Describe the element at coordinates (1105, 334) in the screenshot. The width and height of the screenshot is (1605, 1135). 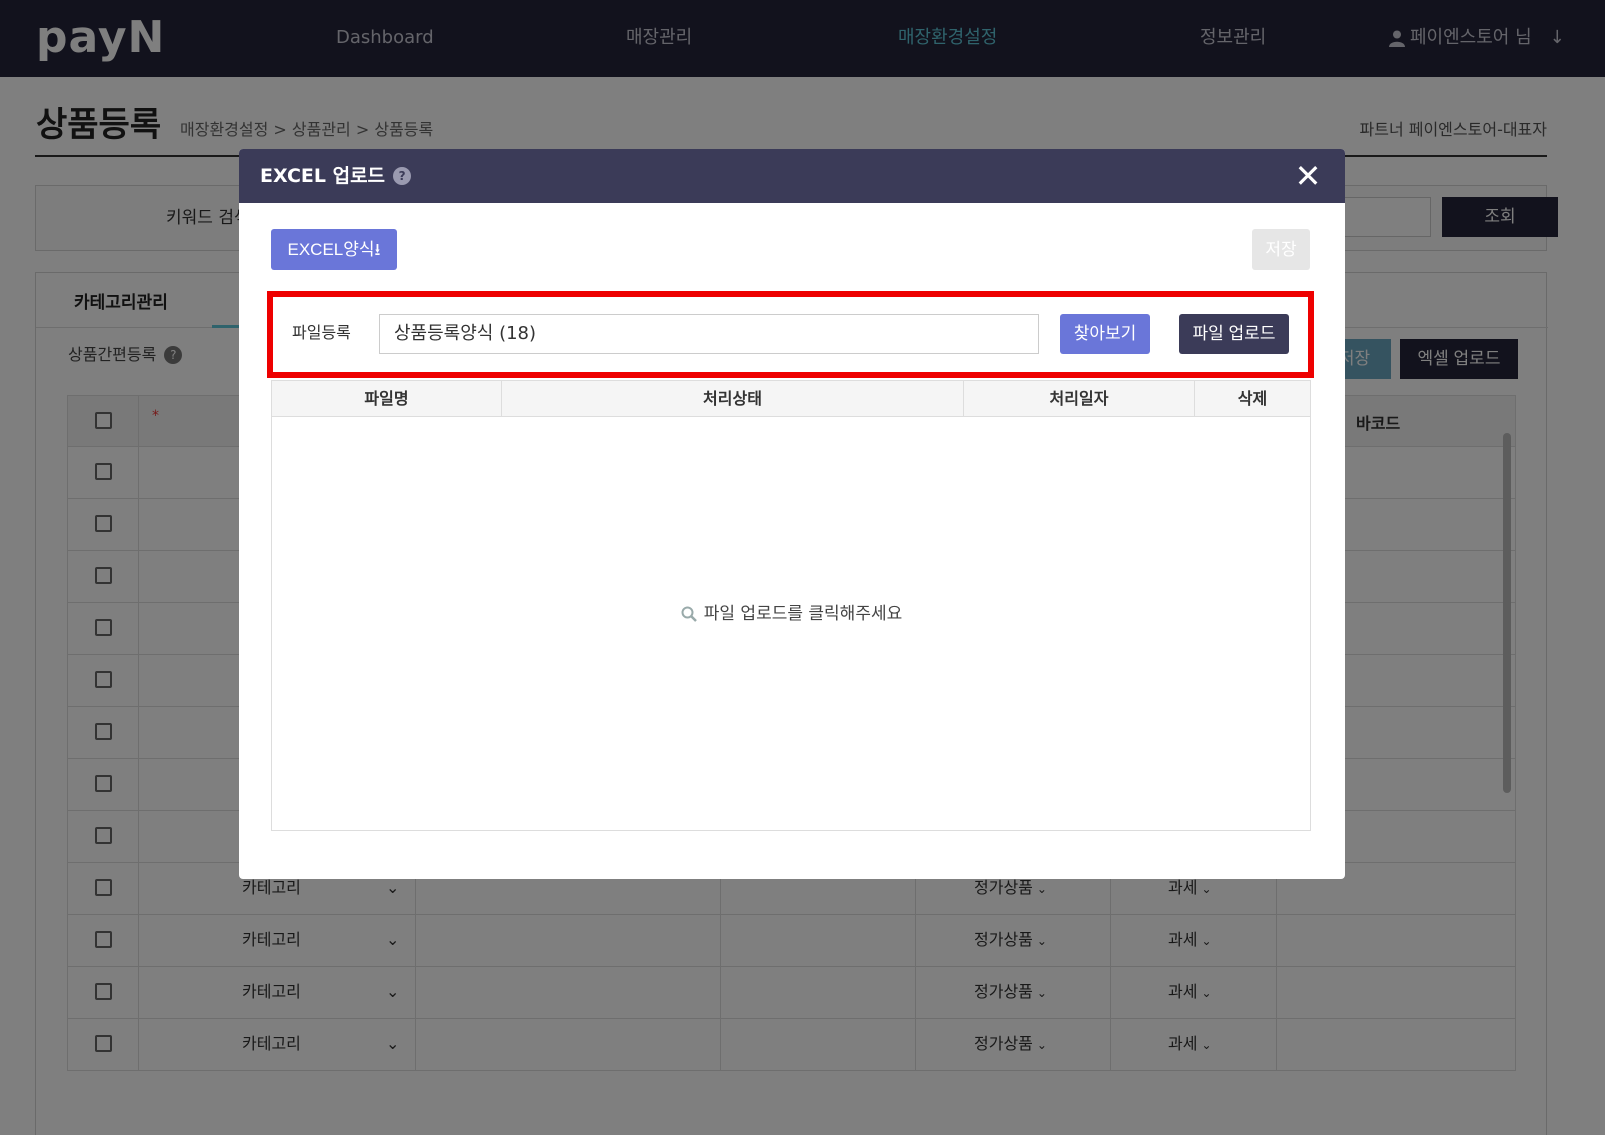
I see `browse-button: 찾아보기` at that location.